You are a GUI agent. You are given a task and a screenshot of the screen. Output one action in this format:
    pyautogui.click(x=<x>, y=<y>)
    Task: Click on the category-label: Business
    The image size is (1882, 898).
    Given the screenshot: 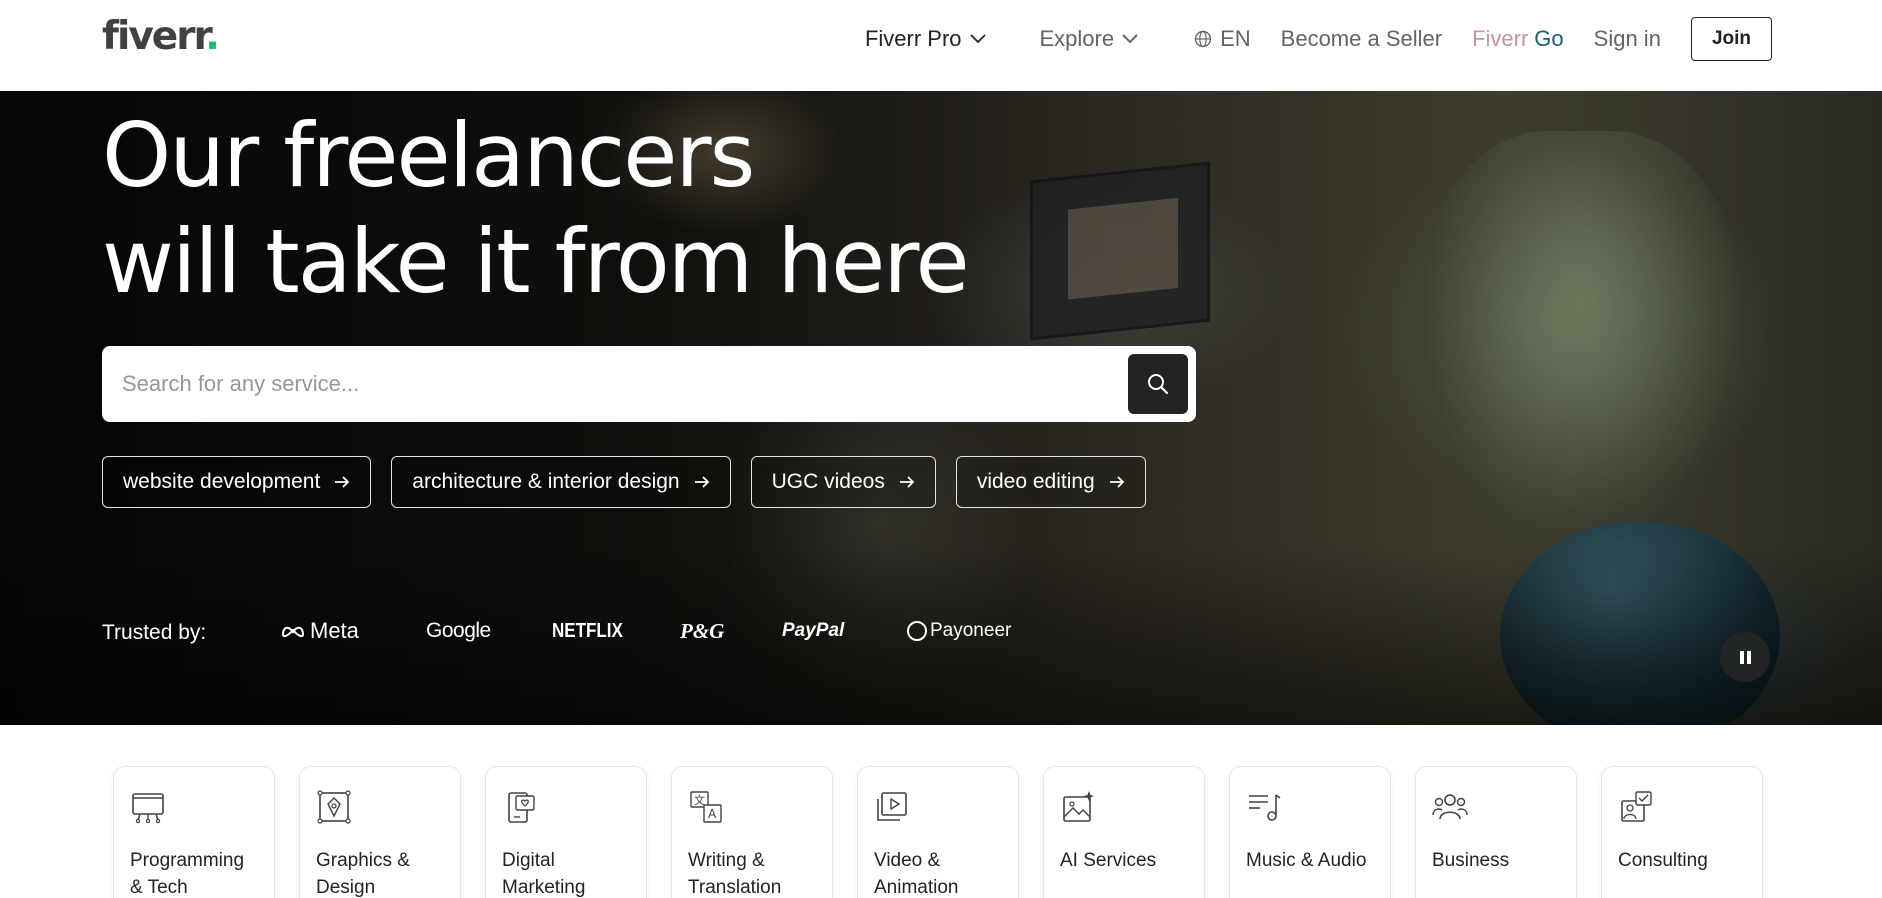 What is the action you would take?
    pyautogui.click(x=1496, y=860)
    